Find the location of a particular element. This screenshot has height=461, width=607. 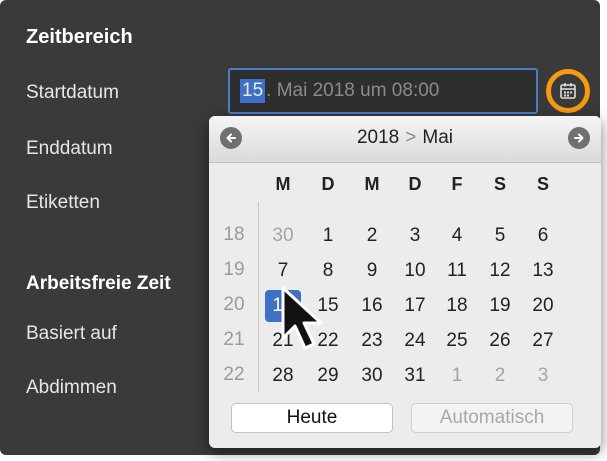

arrow-right-icon is located at coordinates (579, 138).